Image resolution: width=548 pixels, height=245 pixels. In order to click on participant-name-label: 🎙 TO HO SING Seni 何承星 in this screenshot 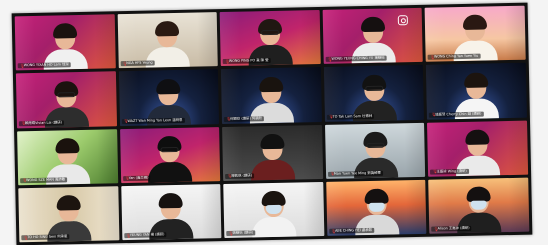, I will do `click(45, 237)`.